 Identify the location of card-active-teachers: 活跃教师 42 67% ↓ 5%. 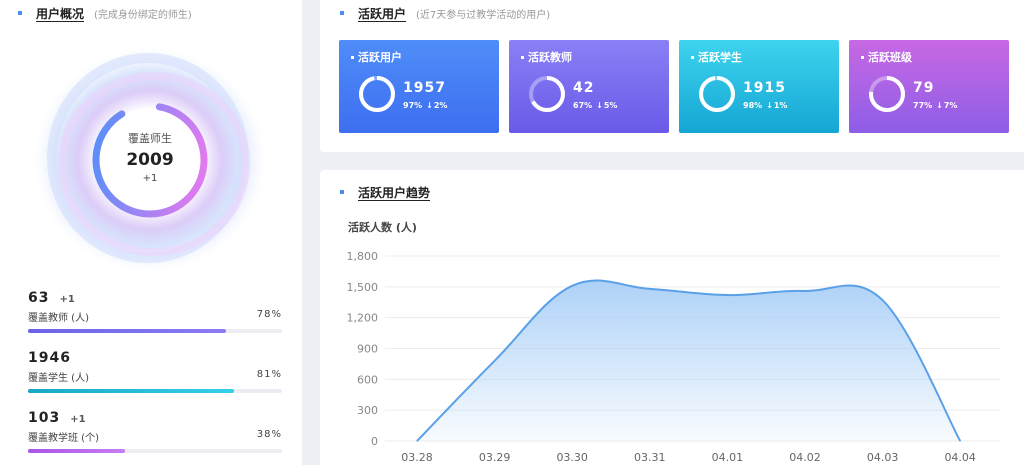
(589, 86).